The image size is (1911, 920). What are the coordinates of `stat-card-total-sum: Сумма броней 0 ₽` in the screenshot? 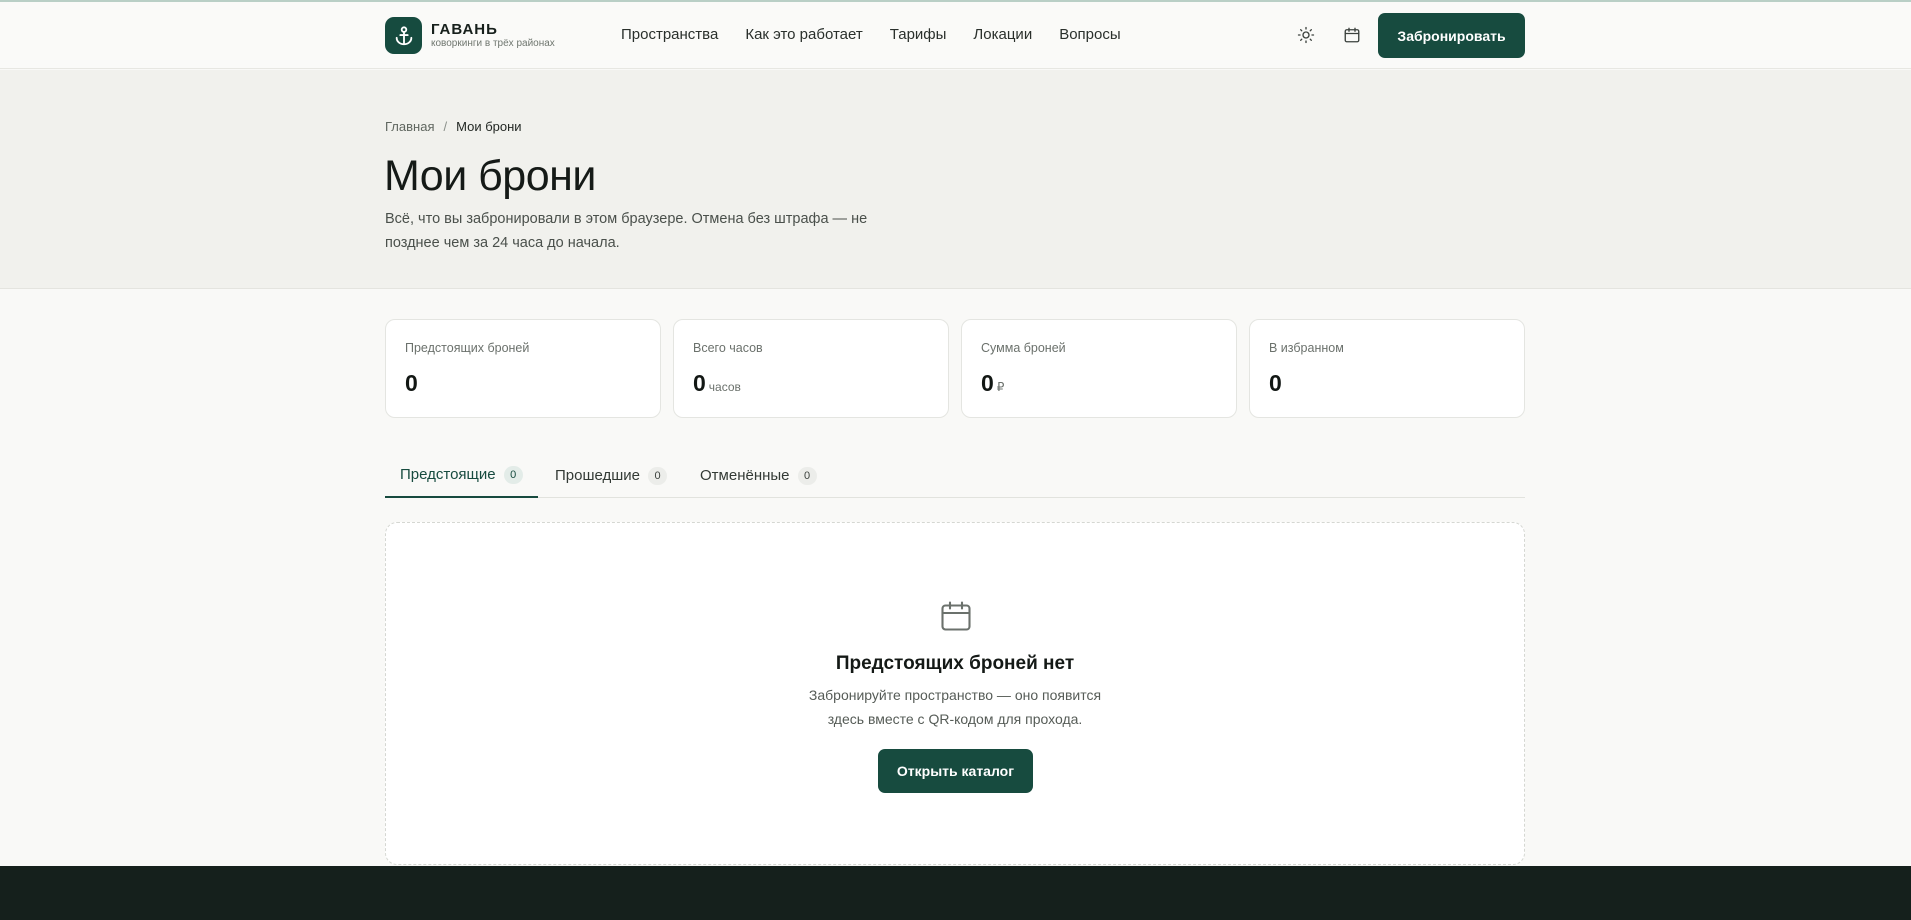 It's located at (1099, 368).